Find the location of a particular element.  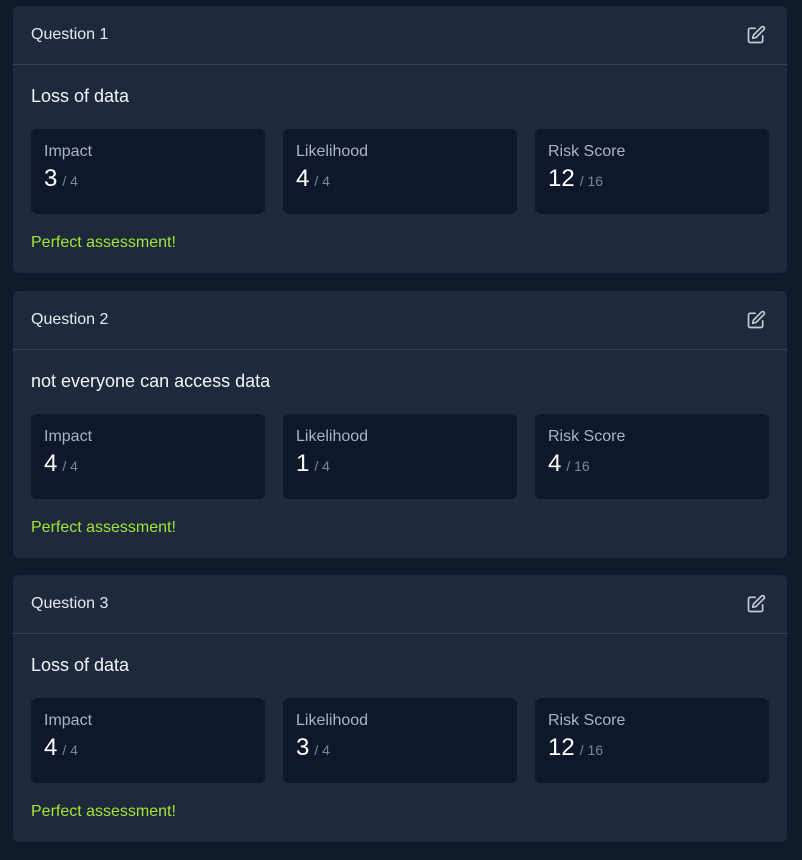

metrics-row: Impact 3 / 4 Likelihood 4 / 4 Risk Score is located at coordinates (400, 171).